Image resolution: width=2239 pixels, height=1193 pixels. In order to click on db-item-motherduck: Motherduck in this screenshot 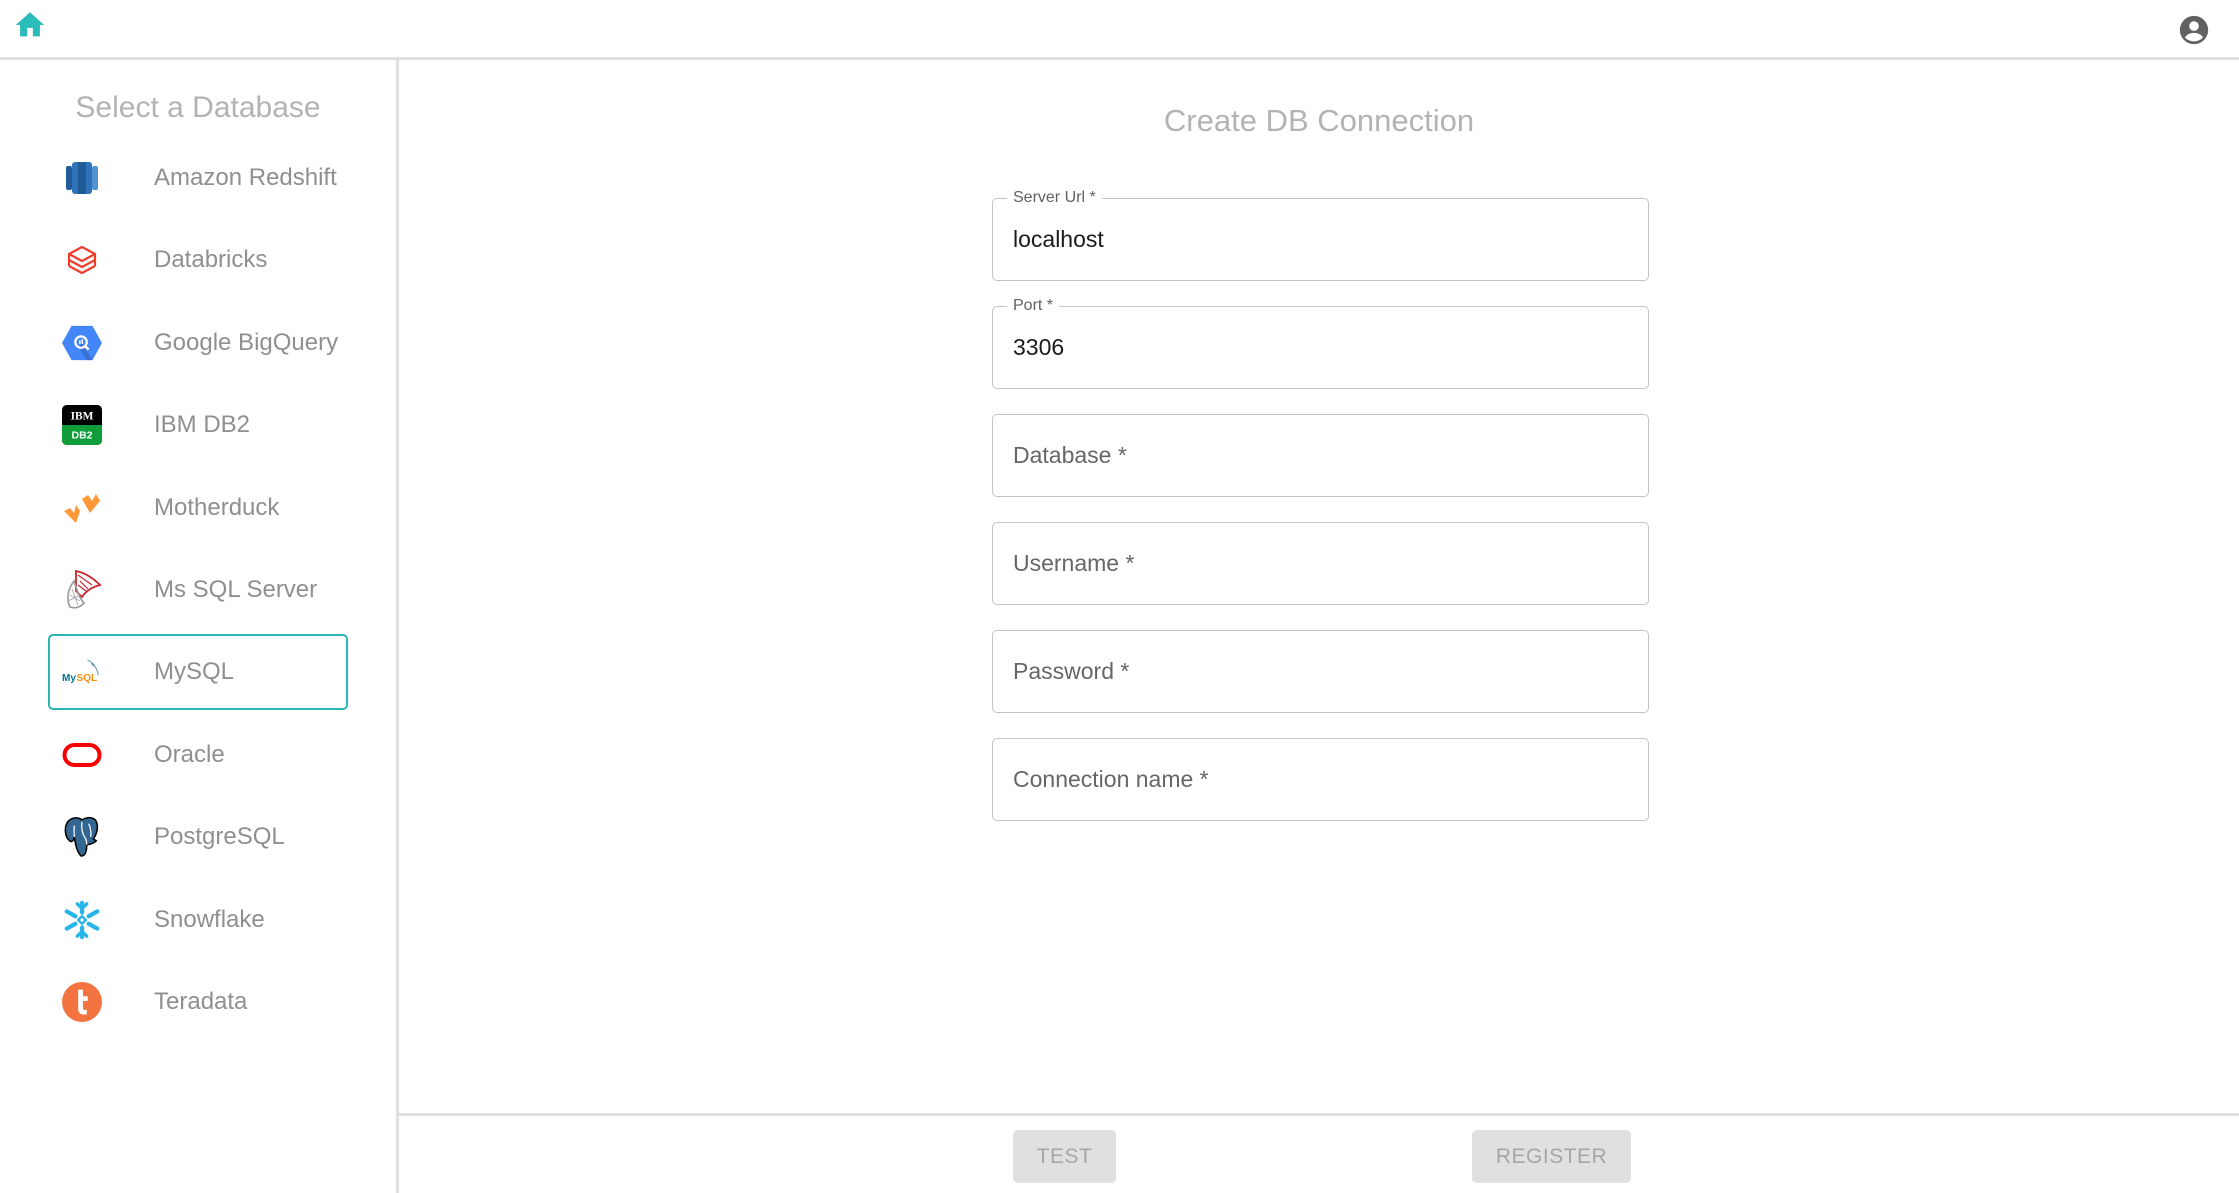, I will do `click(198, 508)`.